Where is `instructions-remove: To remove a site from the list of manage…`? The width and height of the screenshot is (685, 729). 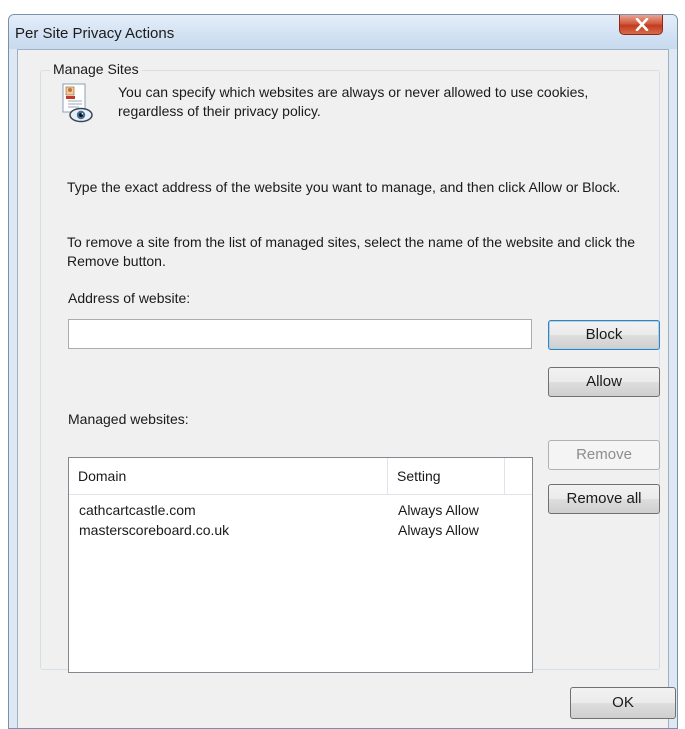 instructions-remove: To remove a site from the list of manage… is located at coordinates (351, 251).